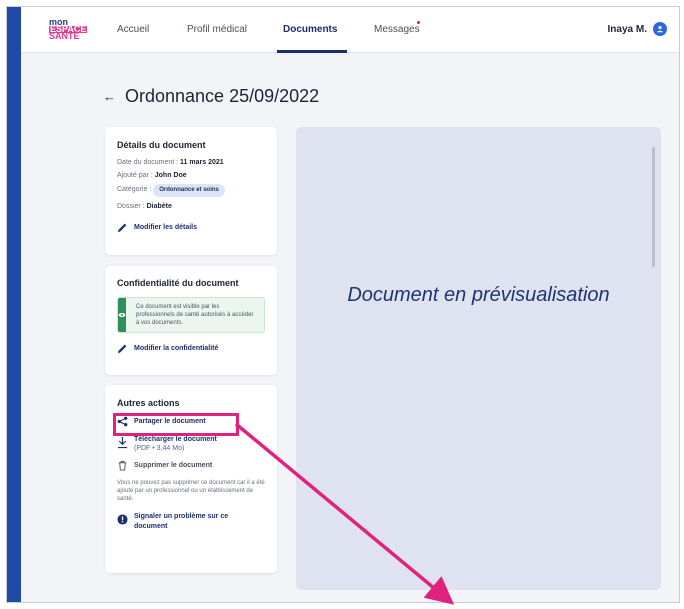  What do you see at coordinates (122, 443) in the screenshot?
I see `download-icon` at bounding box center [122, 443].